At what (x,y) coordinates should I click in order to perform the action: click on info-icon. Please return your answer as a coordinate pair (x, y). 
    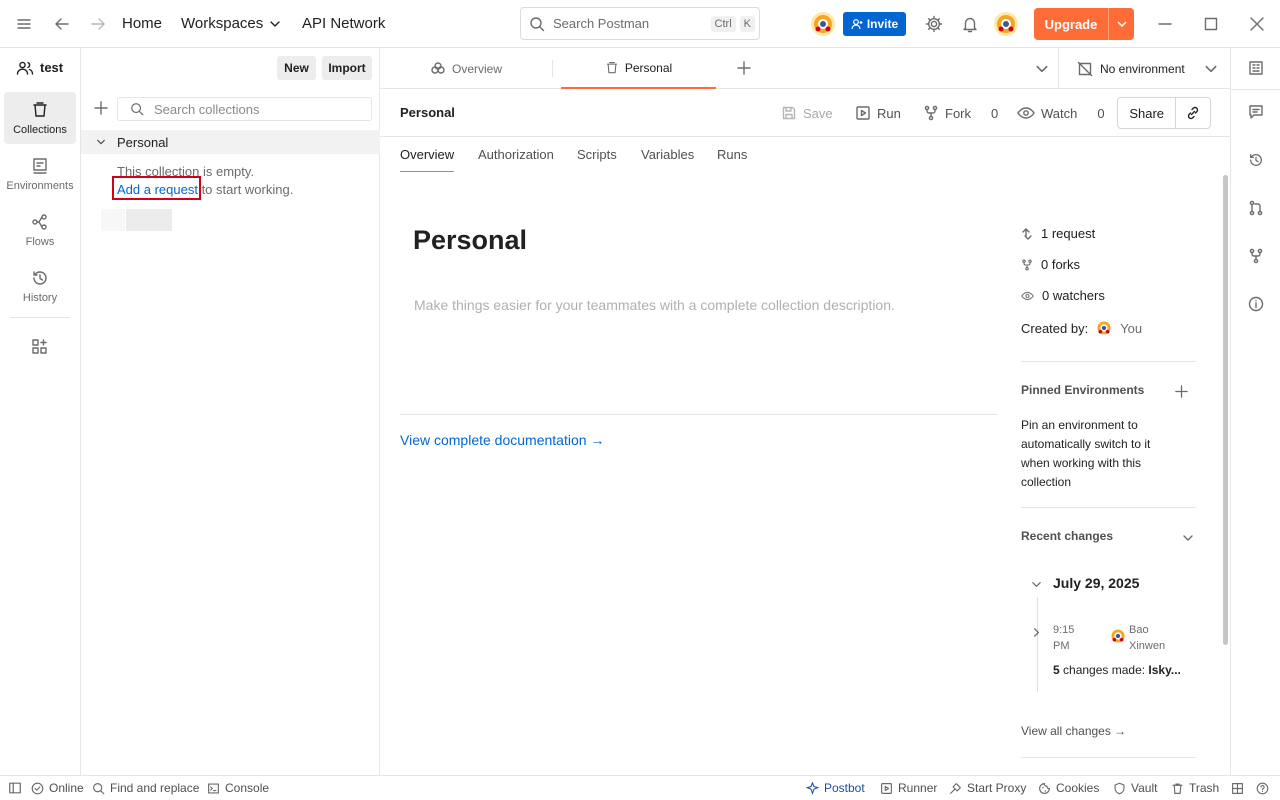
    Looking at the image, I should click on (1256, 304).